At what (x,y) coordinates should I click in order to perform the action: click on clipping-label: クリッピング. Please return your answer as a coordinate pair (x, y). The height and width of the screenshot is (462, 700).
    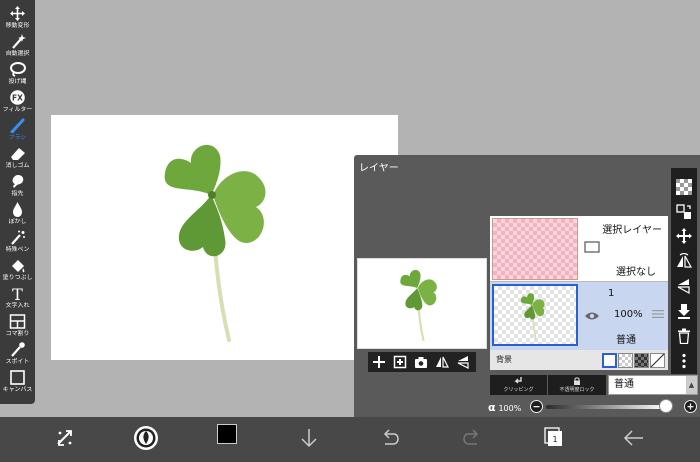
    Looking at the image, I should click on (518, 390).